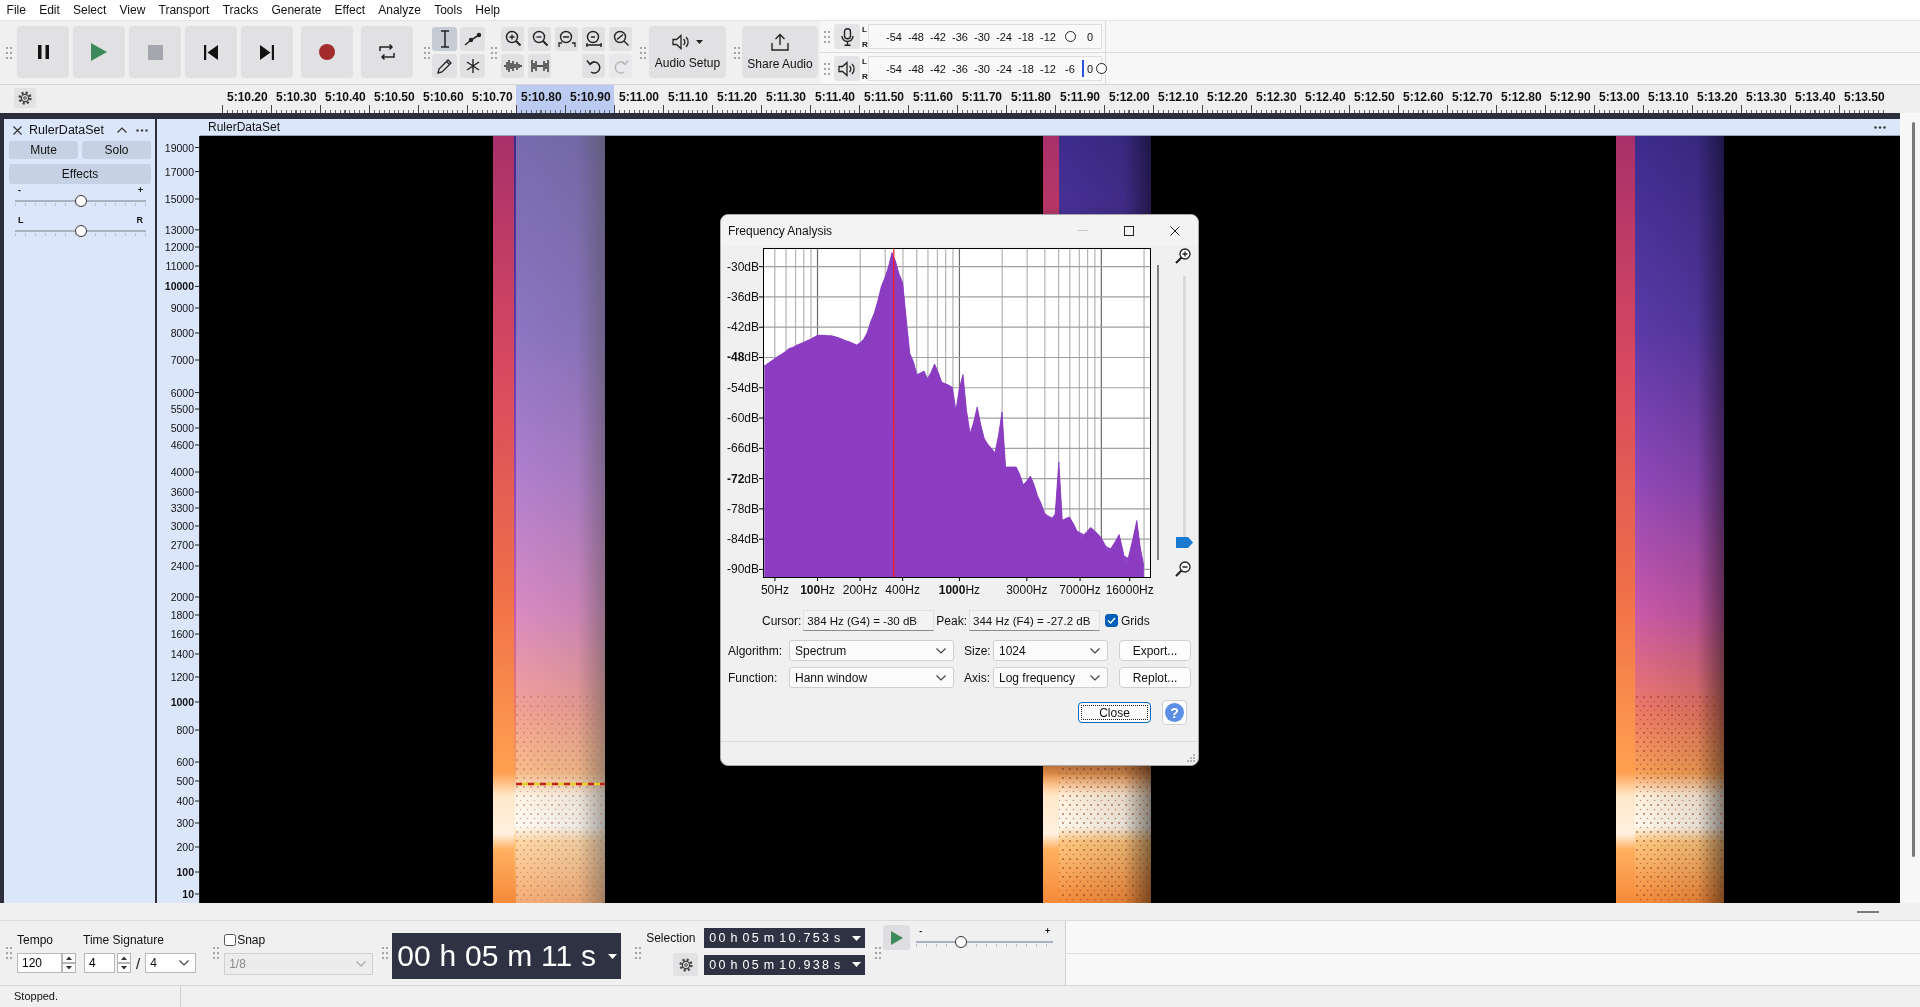 The image size is (1920, 1007). I want to click on tempo-field: 120, so click(39, 963).